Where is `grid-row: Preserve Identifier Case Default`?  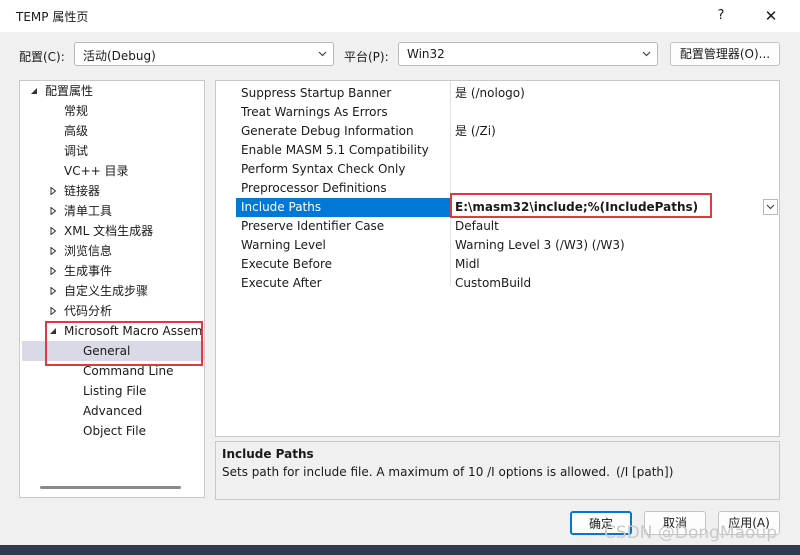 grid-row: Preserve Identifier Case Default is located at coordinates (507, 226).